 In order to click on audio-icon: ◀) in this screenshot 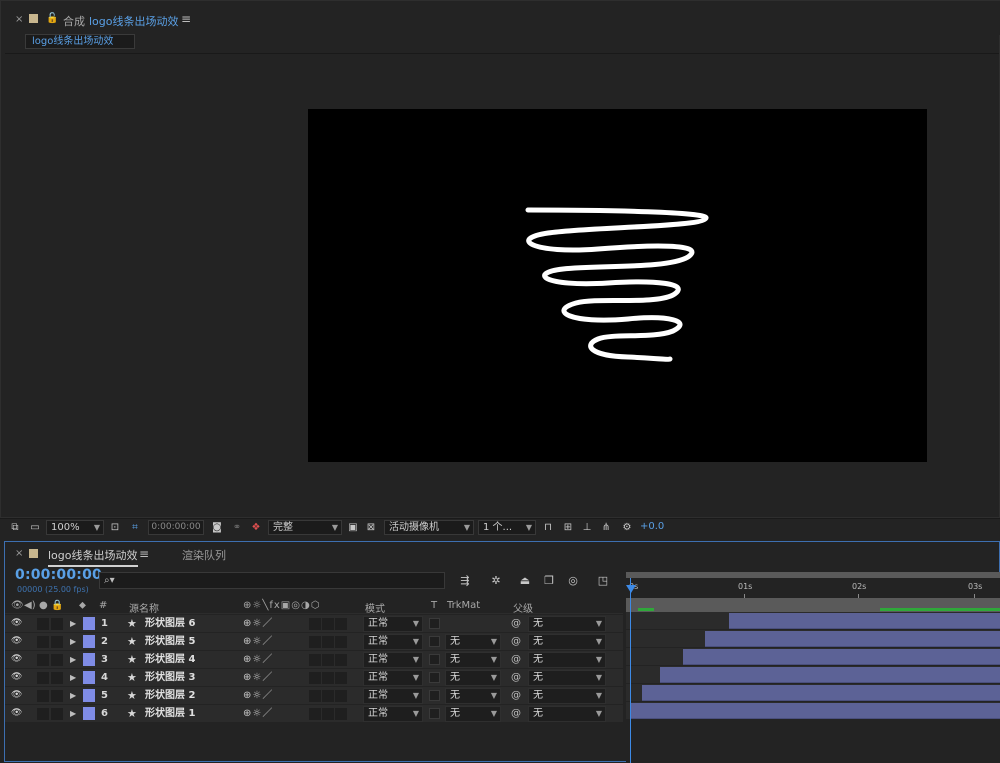, I will do `click(30, 605)`.